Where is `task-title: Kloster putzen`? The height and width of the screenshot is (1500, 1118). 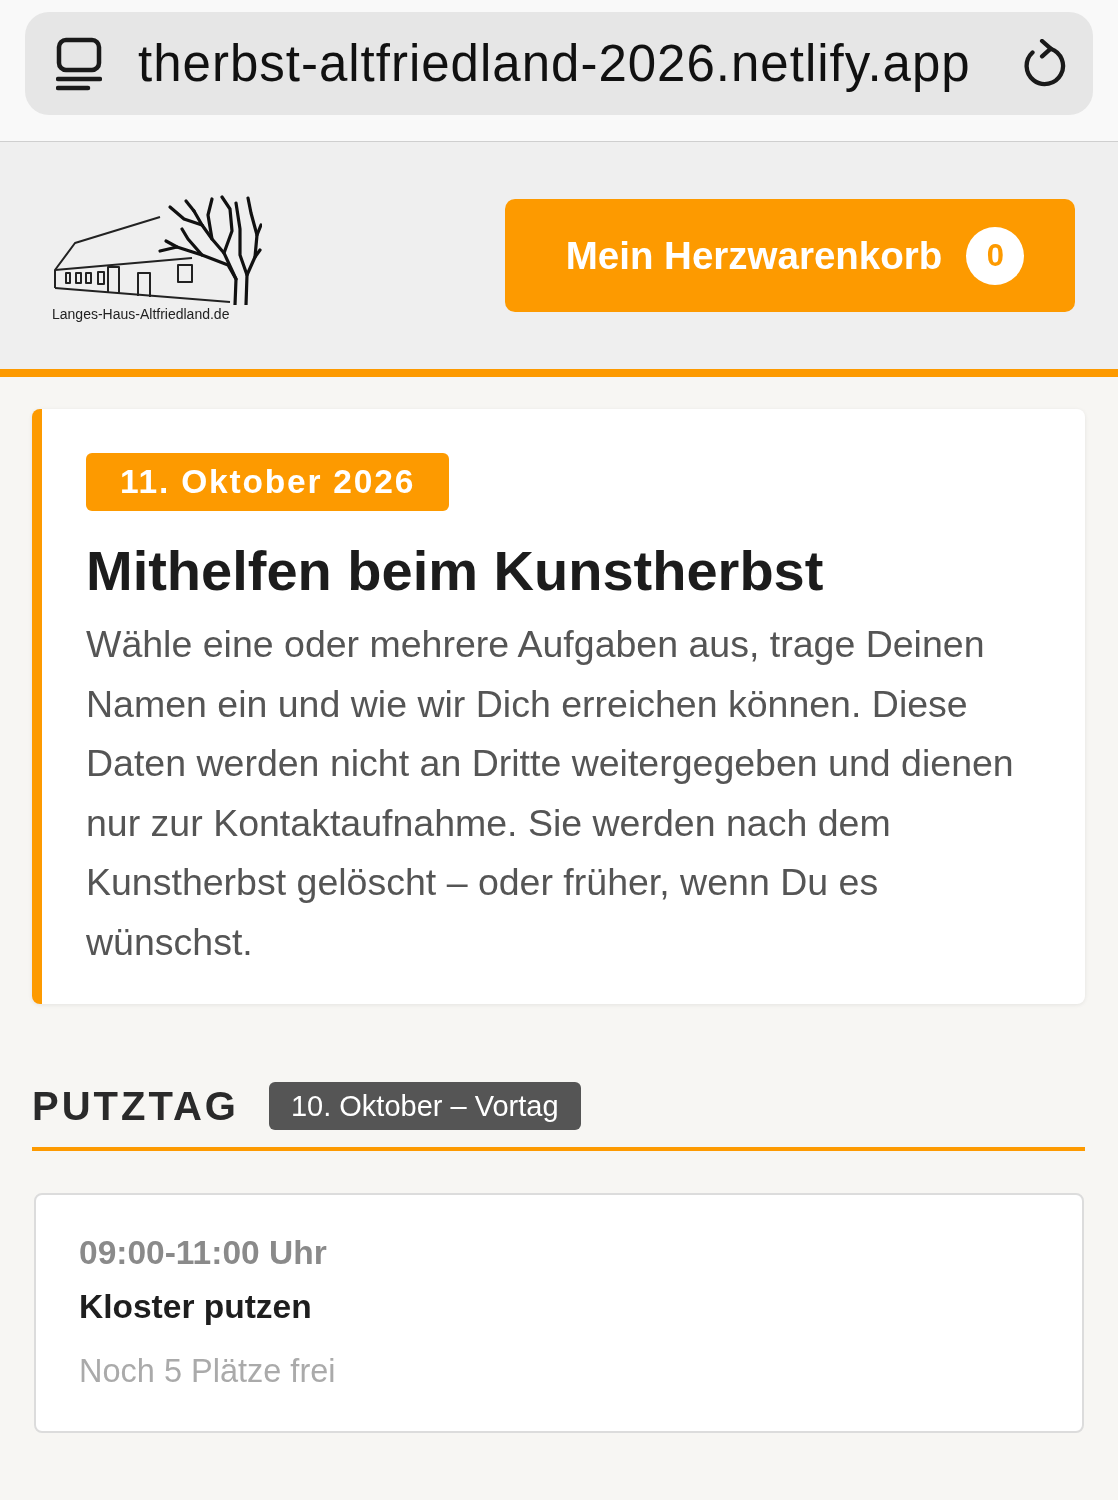
task-title: Kloster putzen is located at coordinates (195, 1307).